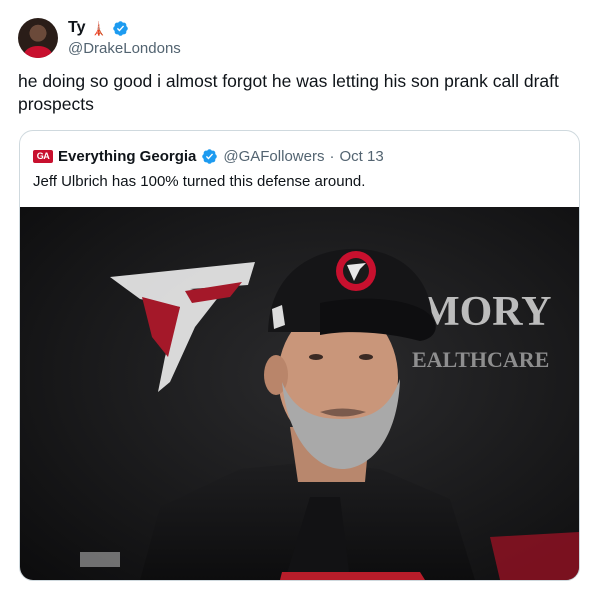  I want to click on author-block: Ty 🗼 @DrakeLondons, so click(124, 37).